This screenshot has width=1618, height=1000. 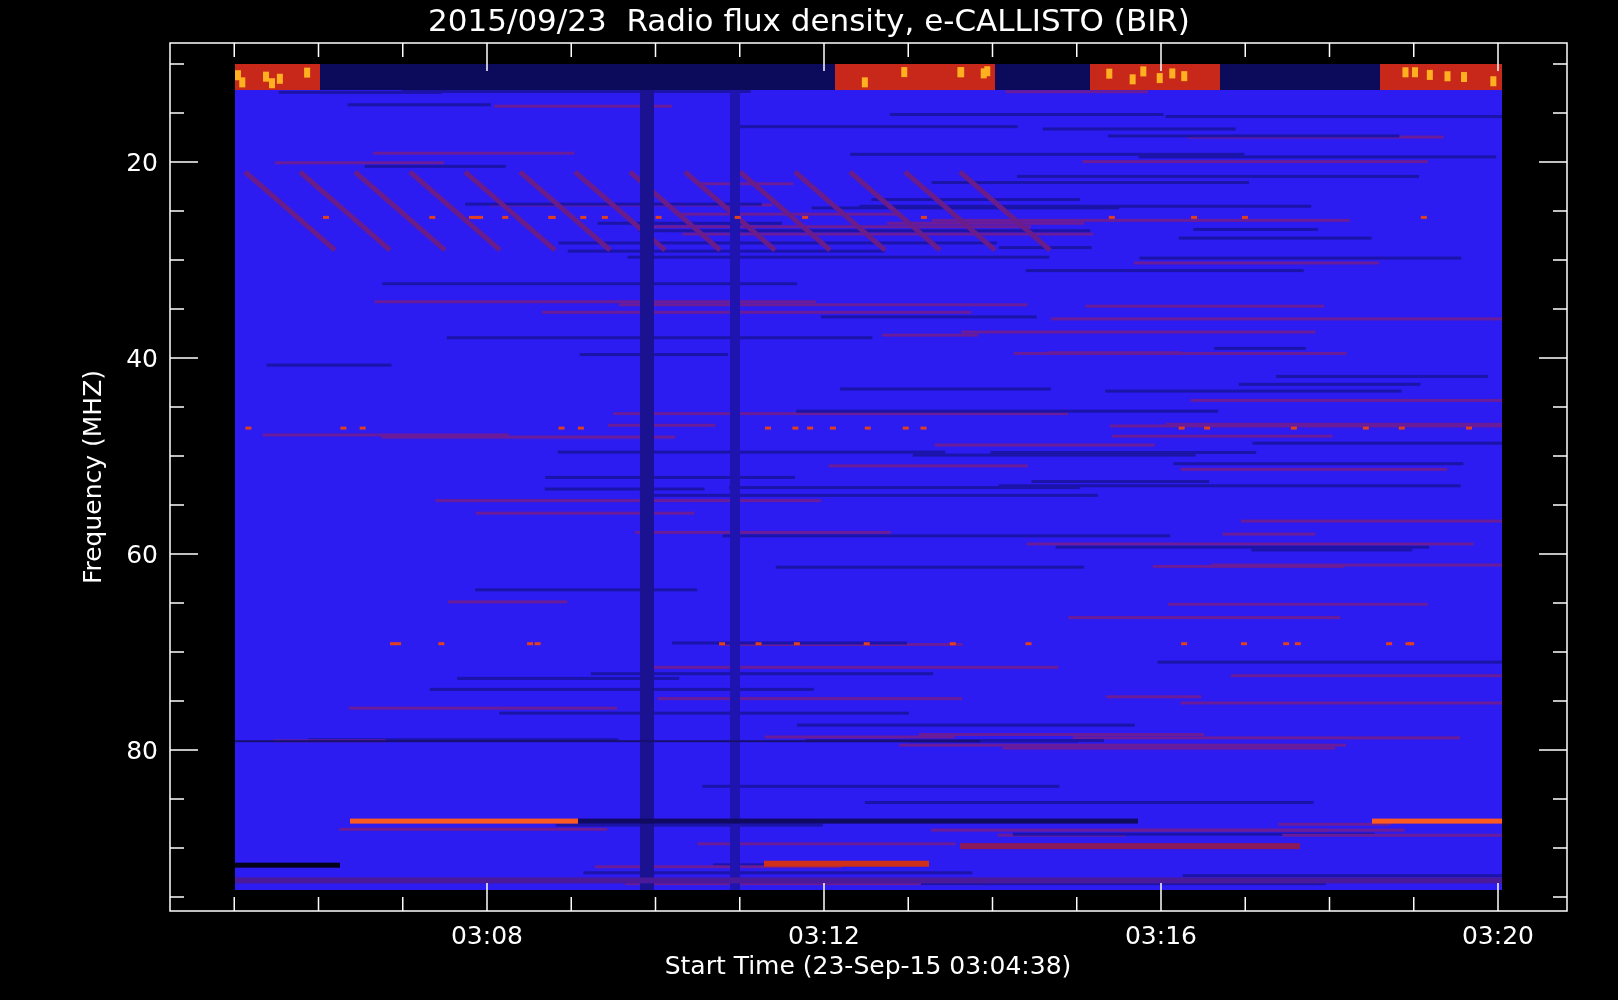 What do you see at coordinates (1498, 935) in the screenshot?
I see `x-tick-label: 03:20` at bounding box center [1498, 935].